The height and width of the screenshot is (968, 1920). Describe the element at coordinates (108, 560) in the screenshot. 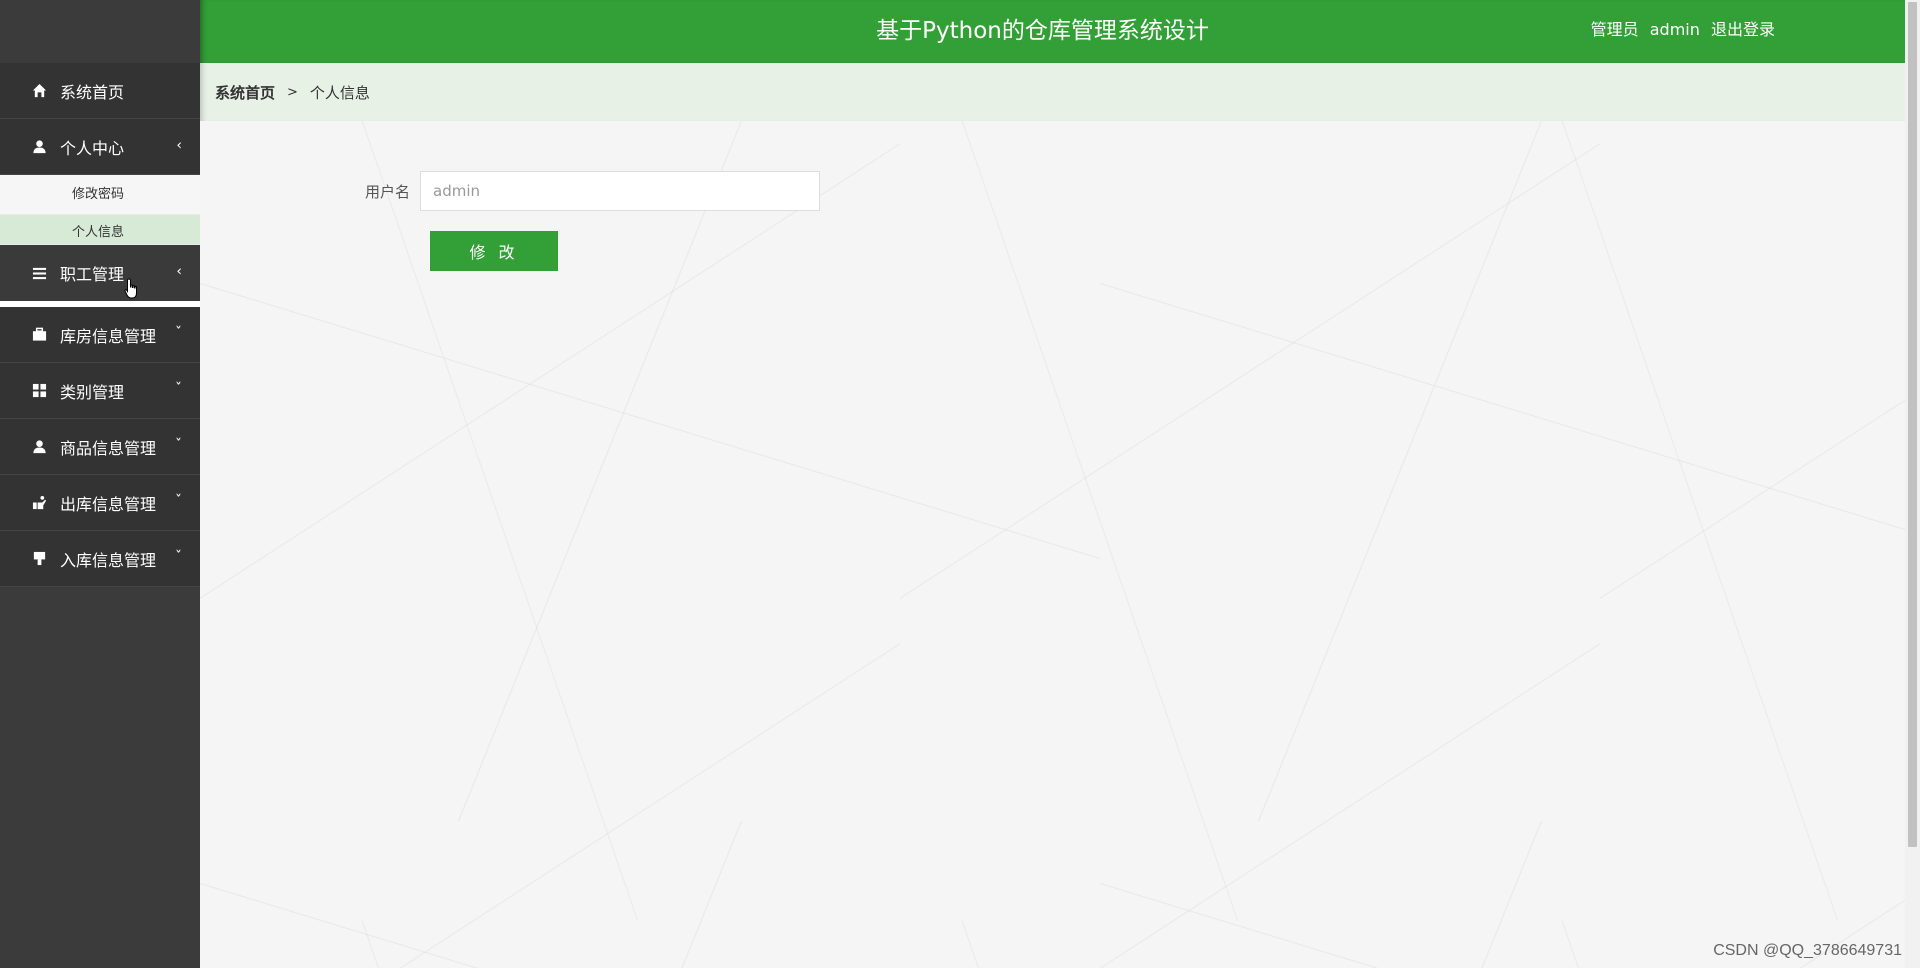

I see `sidebar-item-label: 入库信息管理` at that location.